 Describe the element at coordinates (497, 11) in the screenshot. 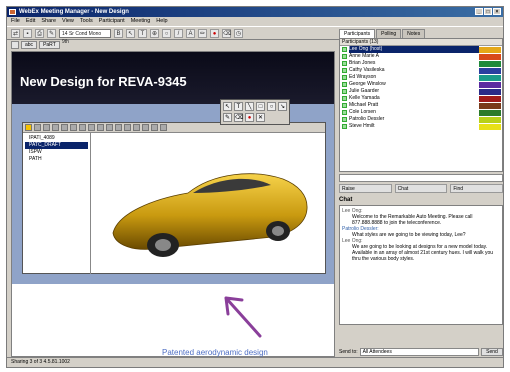

I see `close-icon: ×` at that location.